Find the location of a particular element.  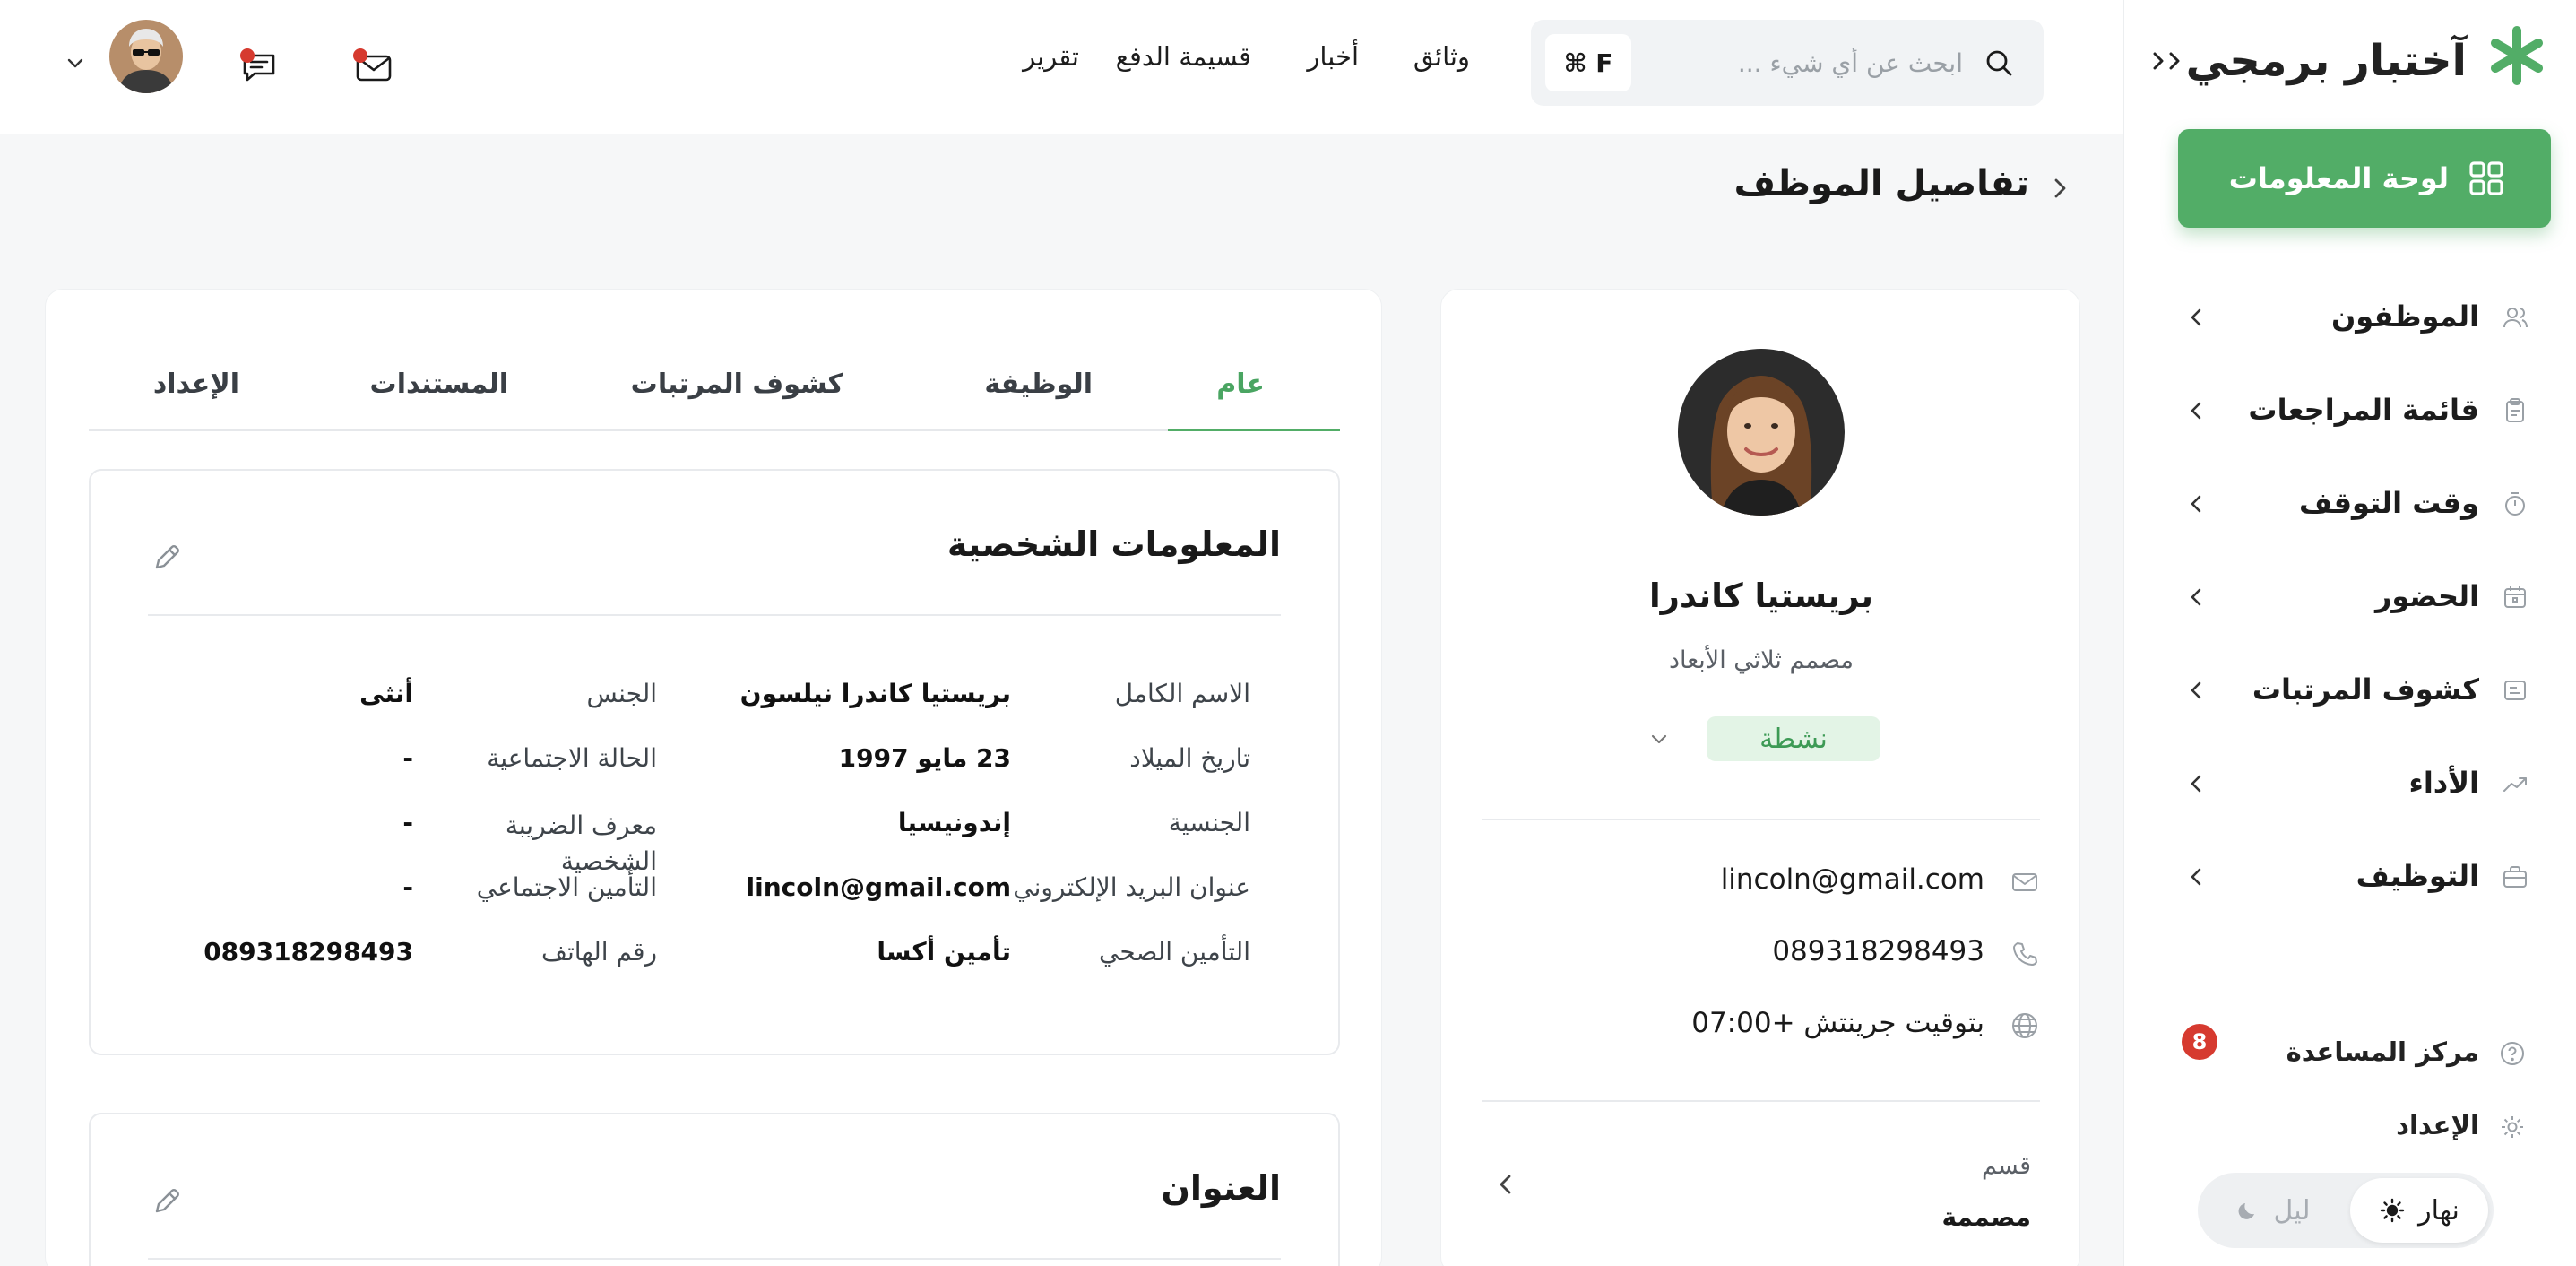

sidebar-item-employees: الموظفون is located at coordinates (2349, 319).